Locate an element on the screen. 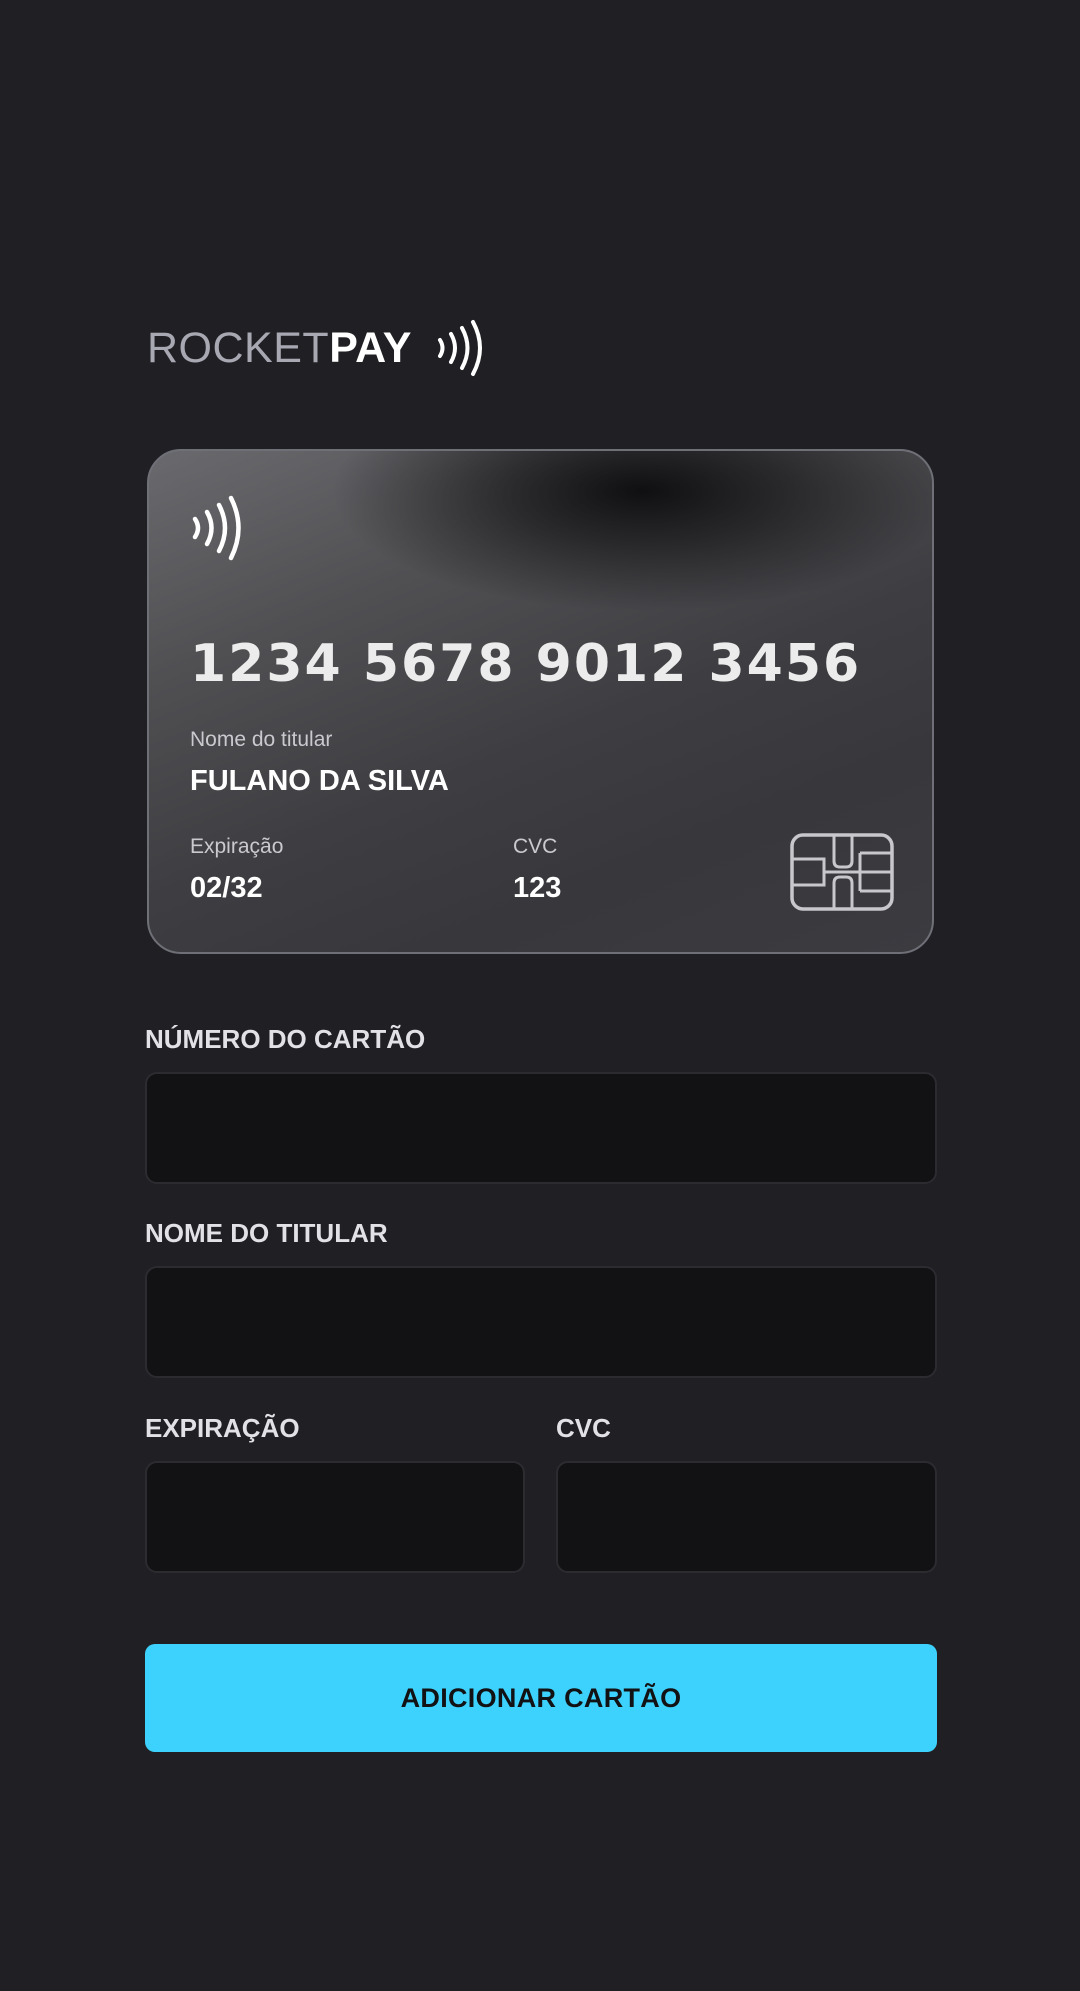  expiration-label: EXPIRAÇÃO is located at coordinates (222, 1428).